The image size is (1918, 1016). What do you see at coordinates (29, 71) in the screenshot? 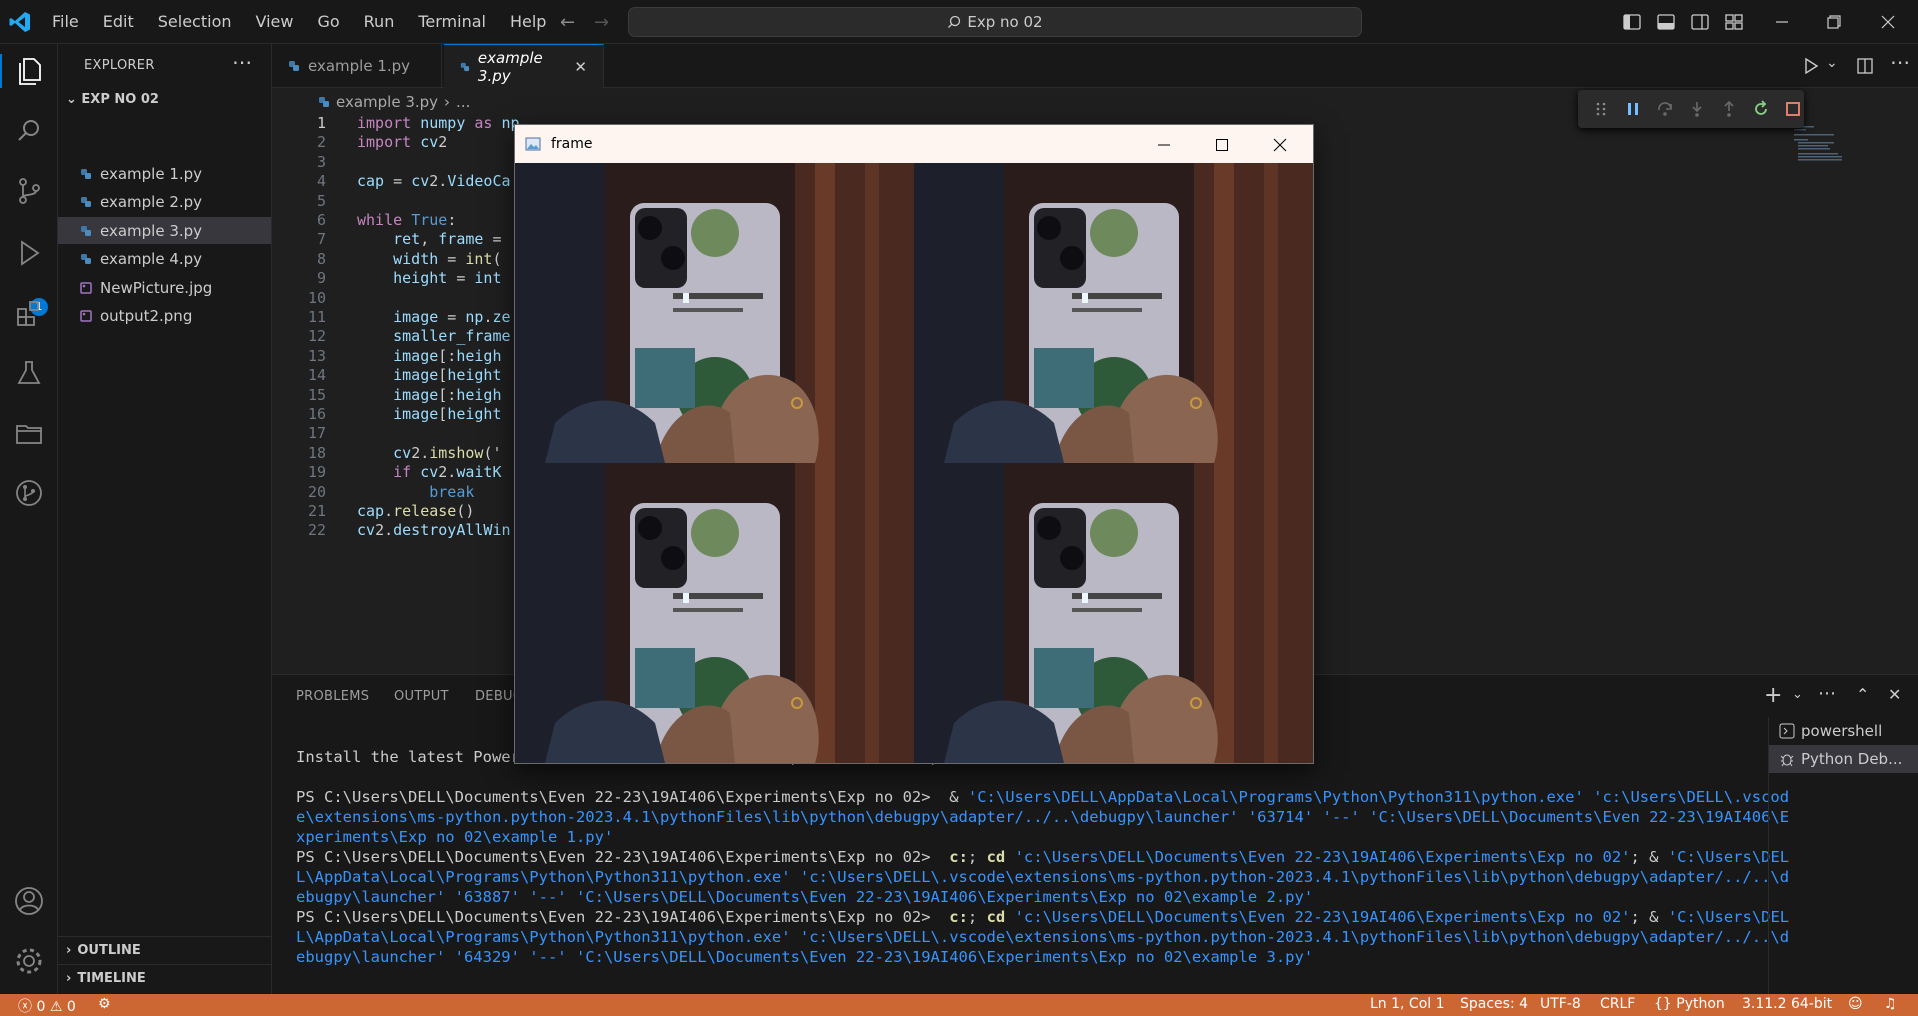
I see `explorer-activity` at bounding box center [29, 71].